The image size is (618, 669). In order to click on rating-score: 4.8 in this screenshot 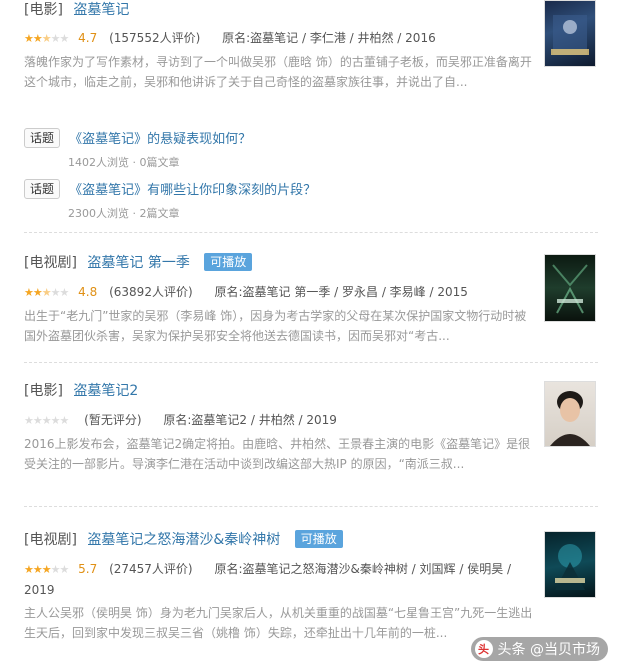, I will do `click(88, 292)`.